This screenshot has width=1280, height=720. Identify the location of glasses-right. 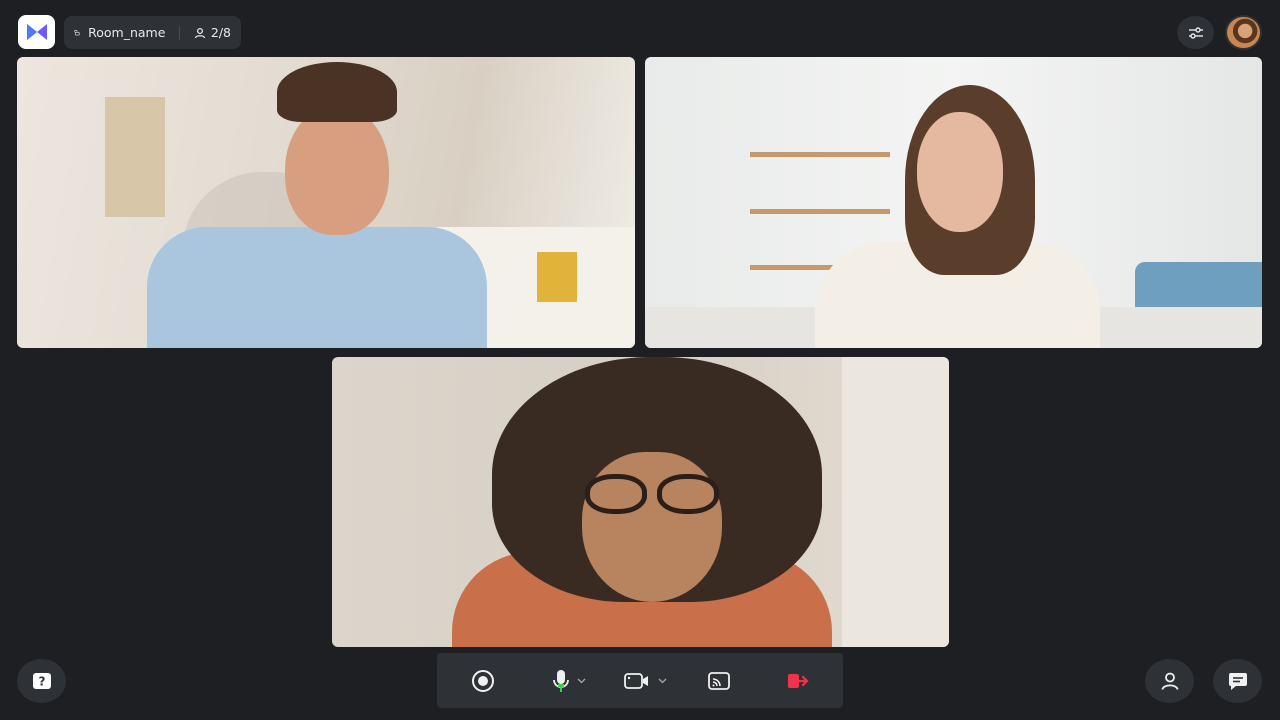
(688, 494).